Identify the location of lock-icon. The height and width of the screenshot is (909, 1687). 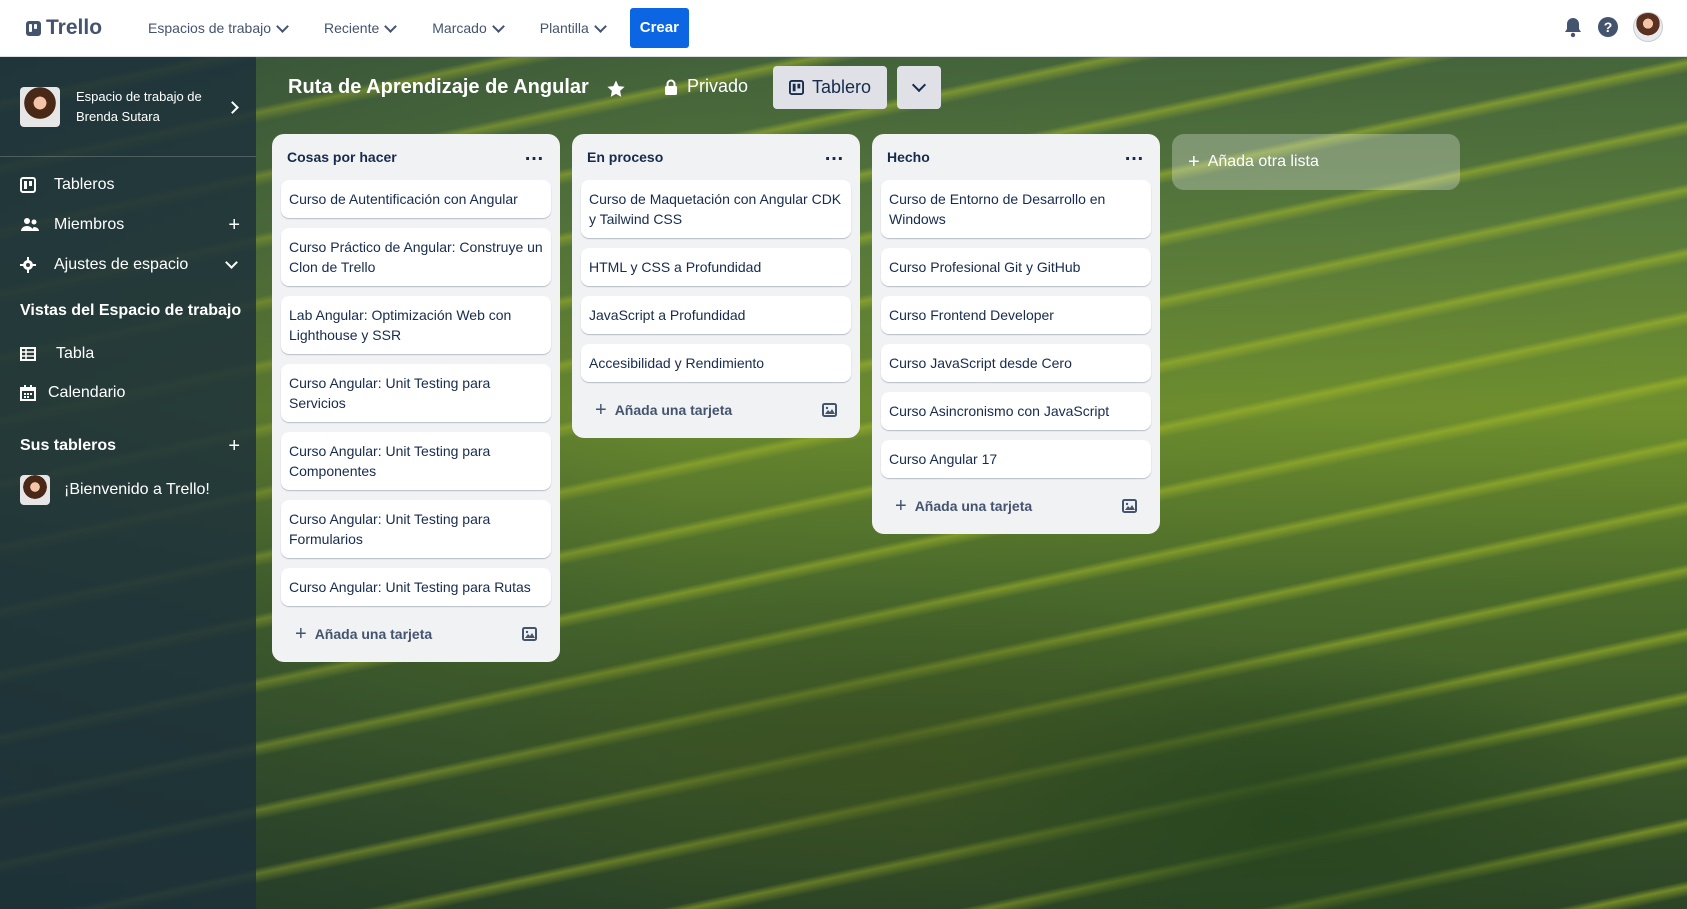
(671, 87).